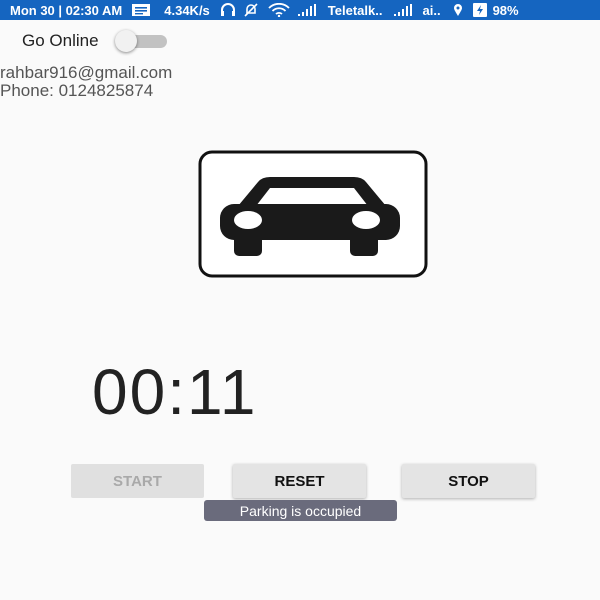  What do you see at coordinates (307, 10) in the screenshot?
I see `signal-icon` at bounding box center [307, 10].